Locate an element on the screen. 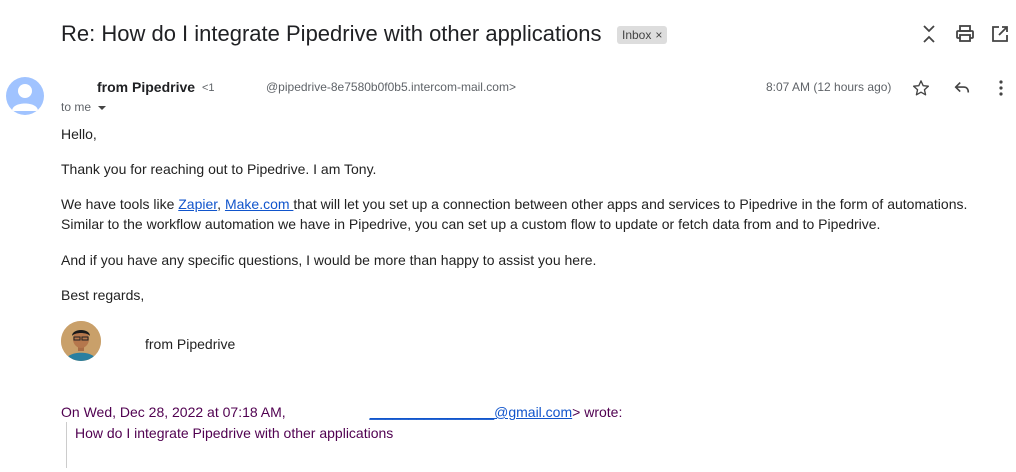  chevron-down-icon is located at coordinates (102, 107).